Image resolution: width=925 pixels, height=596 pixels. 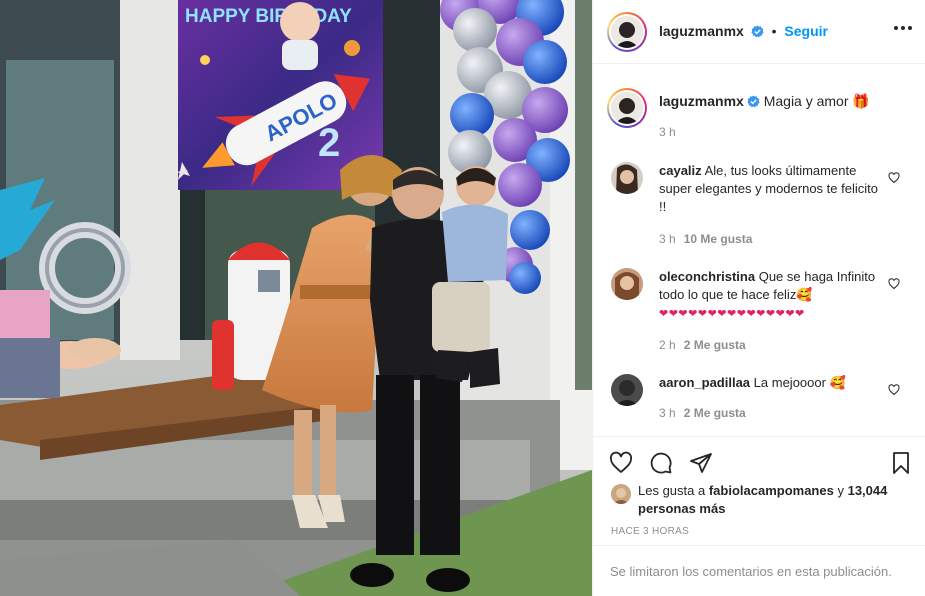 What do you see at coordinates (329, 143) in the screenshot?
I see `banner-age-text: 2` at bounding box center [329, 143].